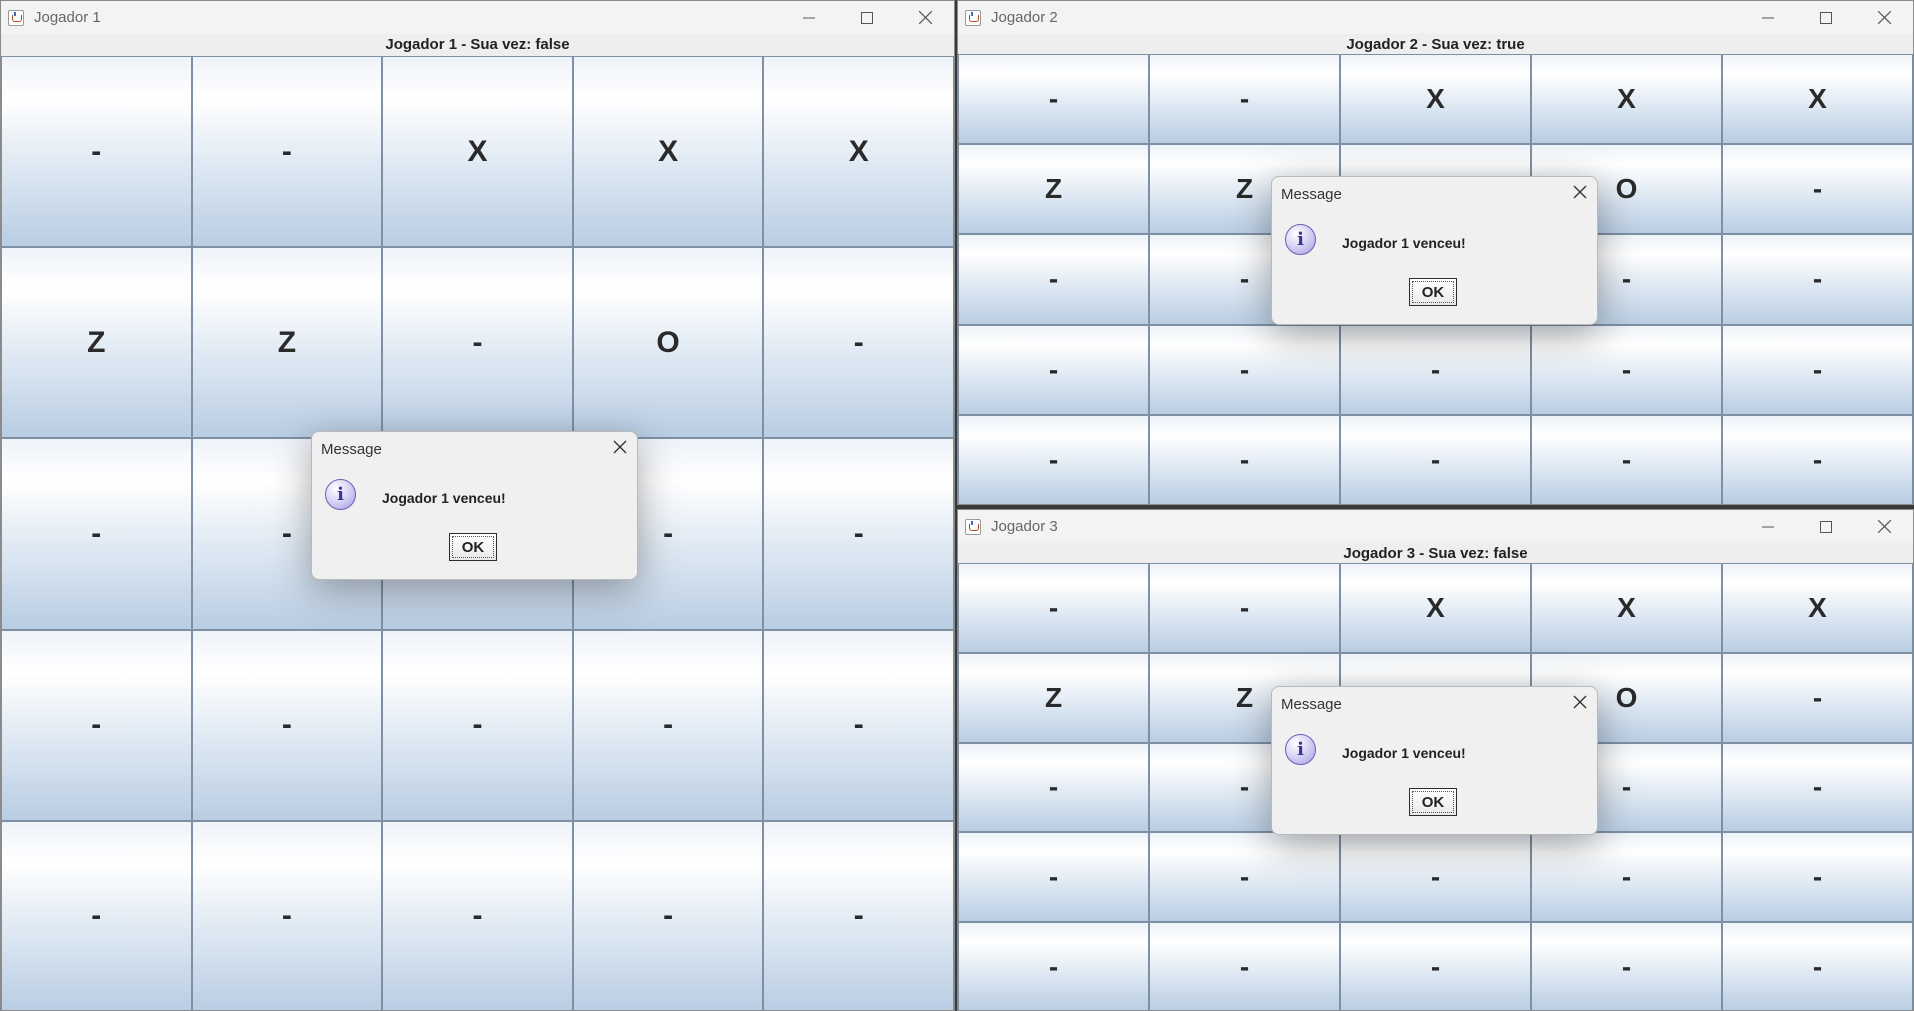 The height and width of the screenshot is (1011, 1914). I want to click on window-title: Jogador 2, so click(1024, 17).